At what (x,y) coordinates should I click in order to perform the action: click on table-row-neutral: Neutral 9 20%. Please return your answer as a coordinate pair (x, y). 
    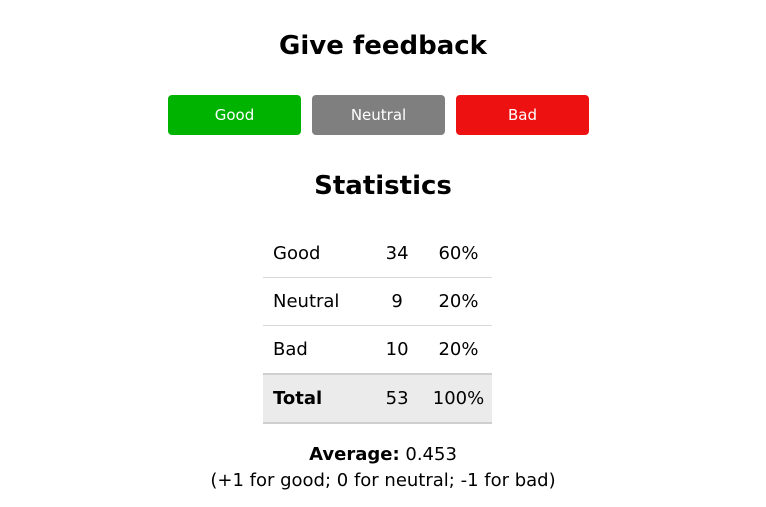
    Looking at the image, I should click on (377, 301).